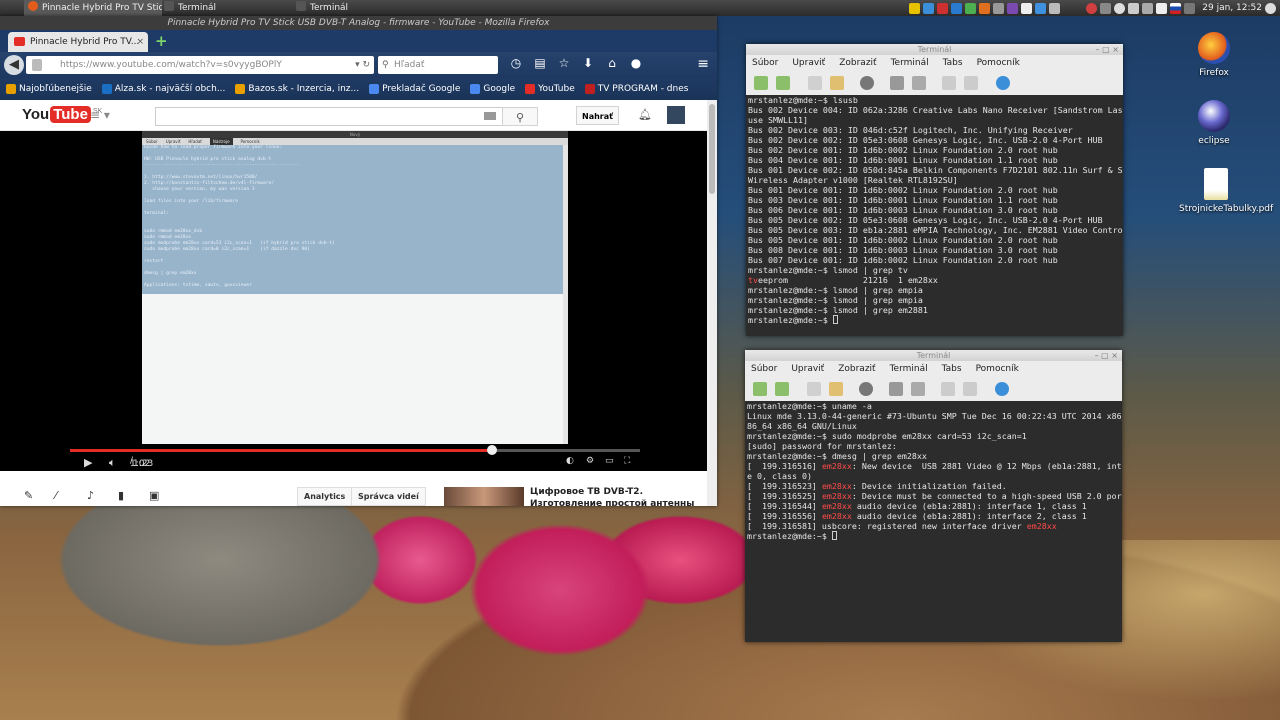 The width and height of the screenshot is (1280, 720). I want to click on new-window-icon, so click(782, 389).